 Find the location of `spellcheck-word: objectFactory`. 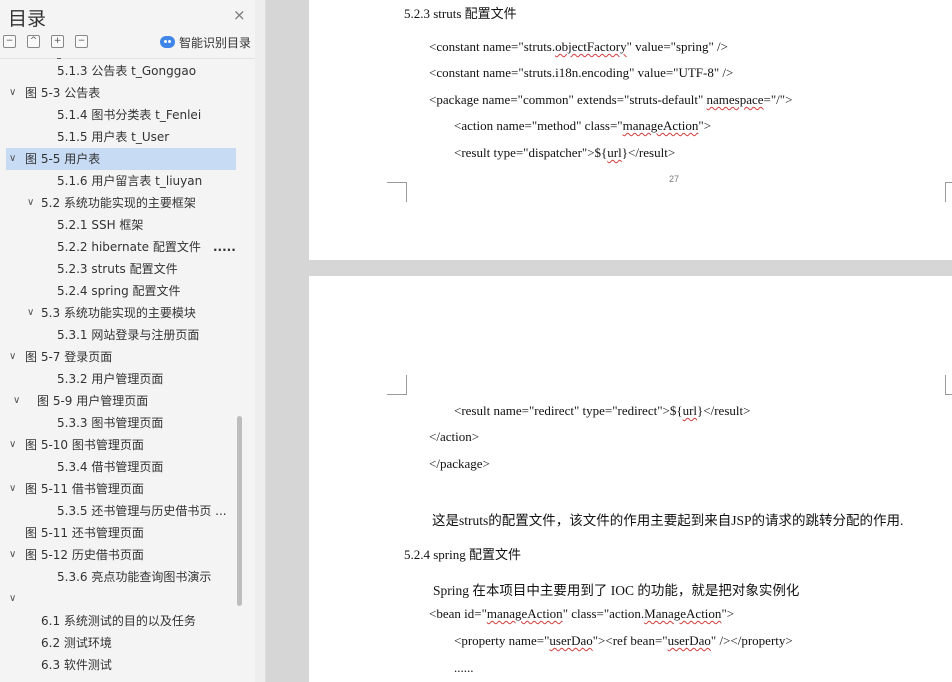

spellcheck-word: objectFactory is located at coordinates (591, 46).